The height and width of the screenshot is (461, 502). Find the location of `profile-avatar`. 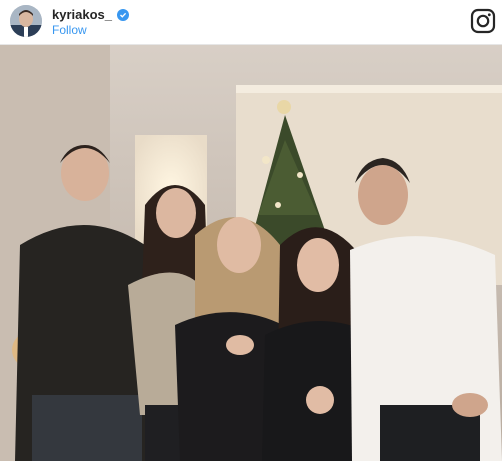

profile-avatar is located at coordinates (26, 21).